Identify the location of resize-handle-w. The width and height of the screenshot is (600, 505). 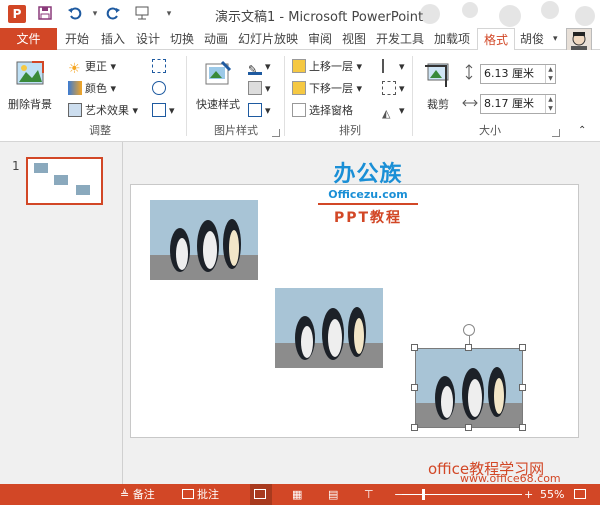
(414, 387).